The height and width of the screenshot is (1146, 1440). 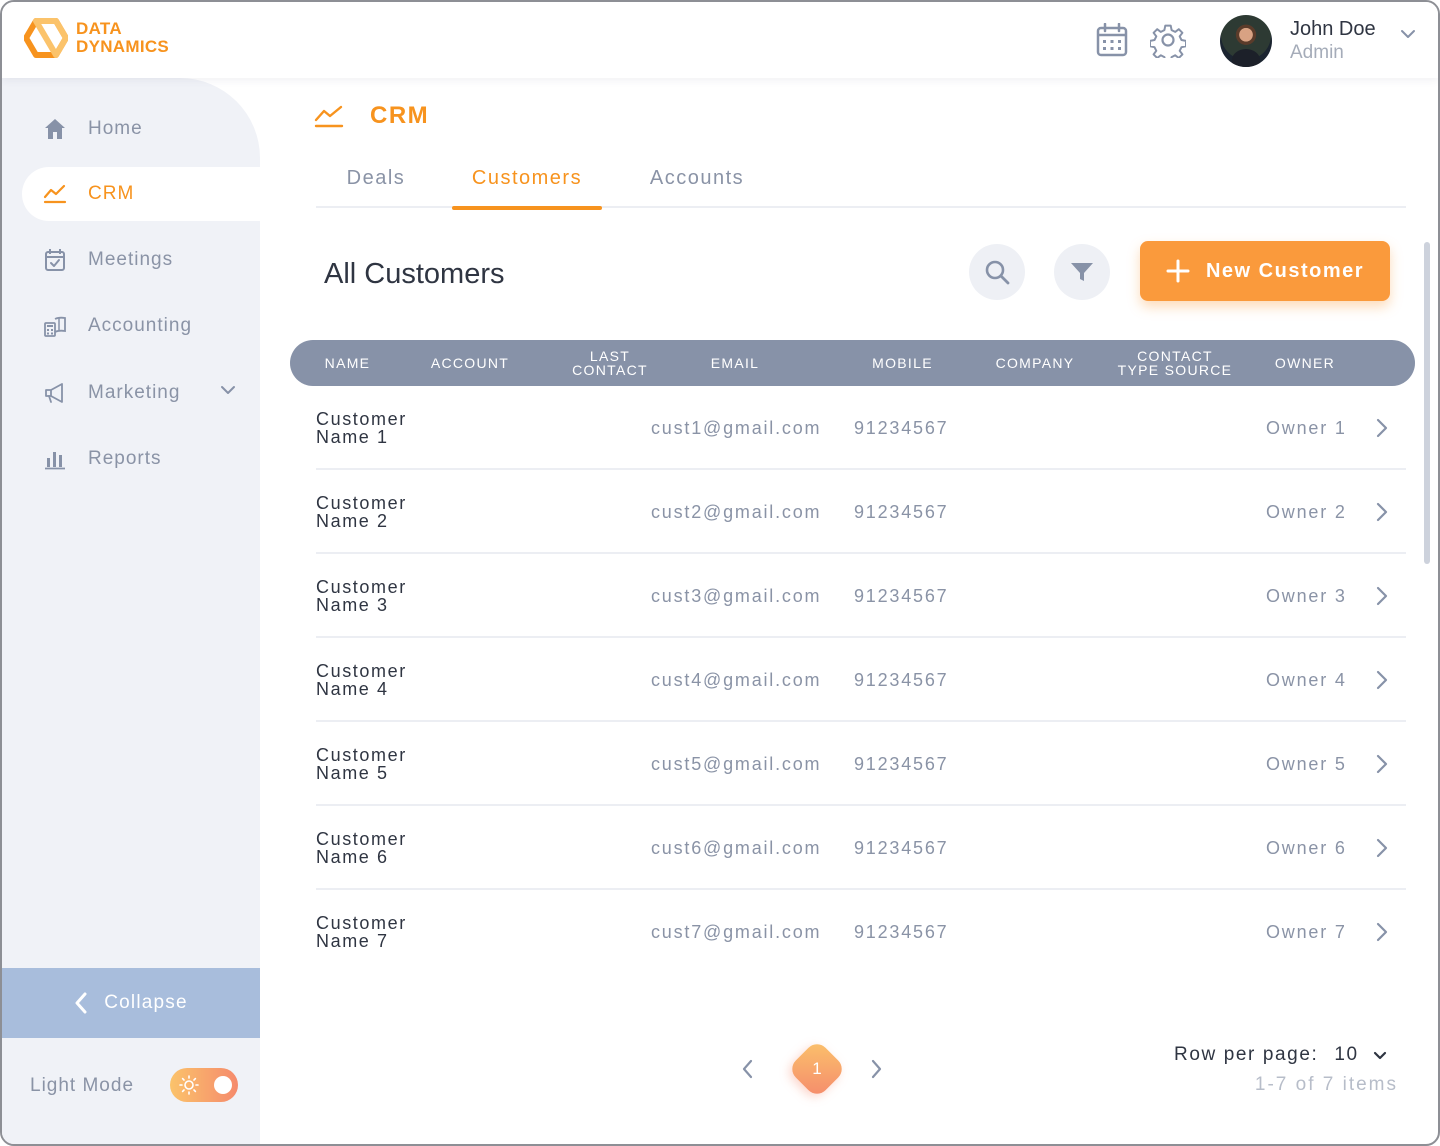 What do you see at coordinates (1317, 41) in the screenshot?
I see `user-menu: John Doe Admin` at bounding box center [1317, 41].